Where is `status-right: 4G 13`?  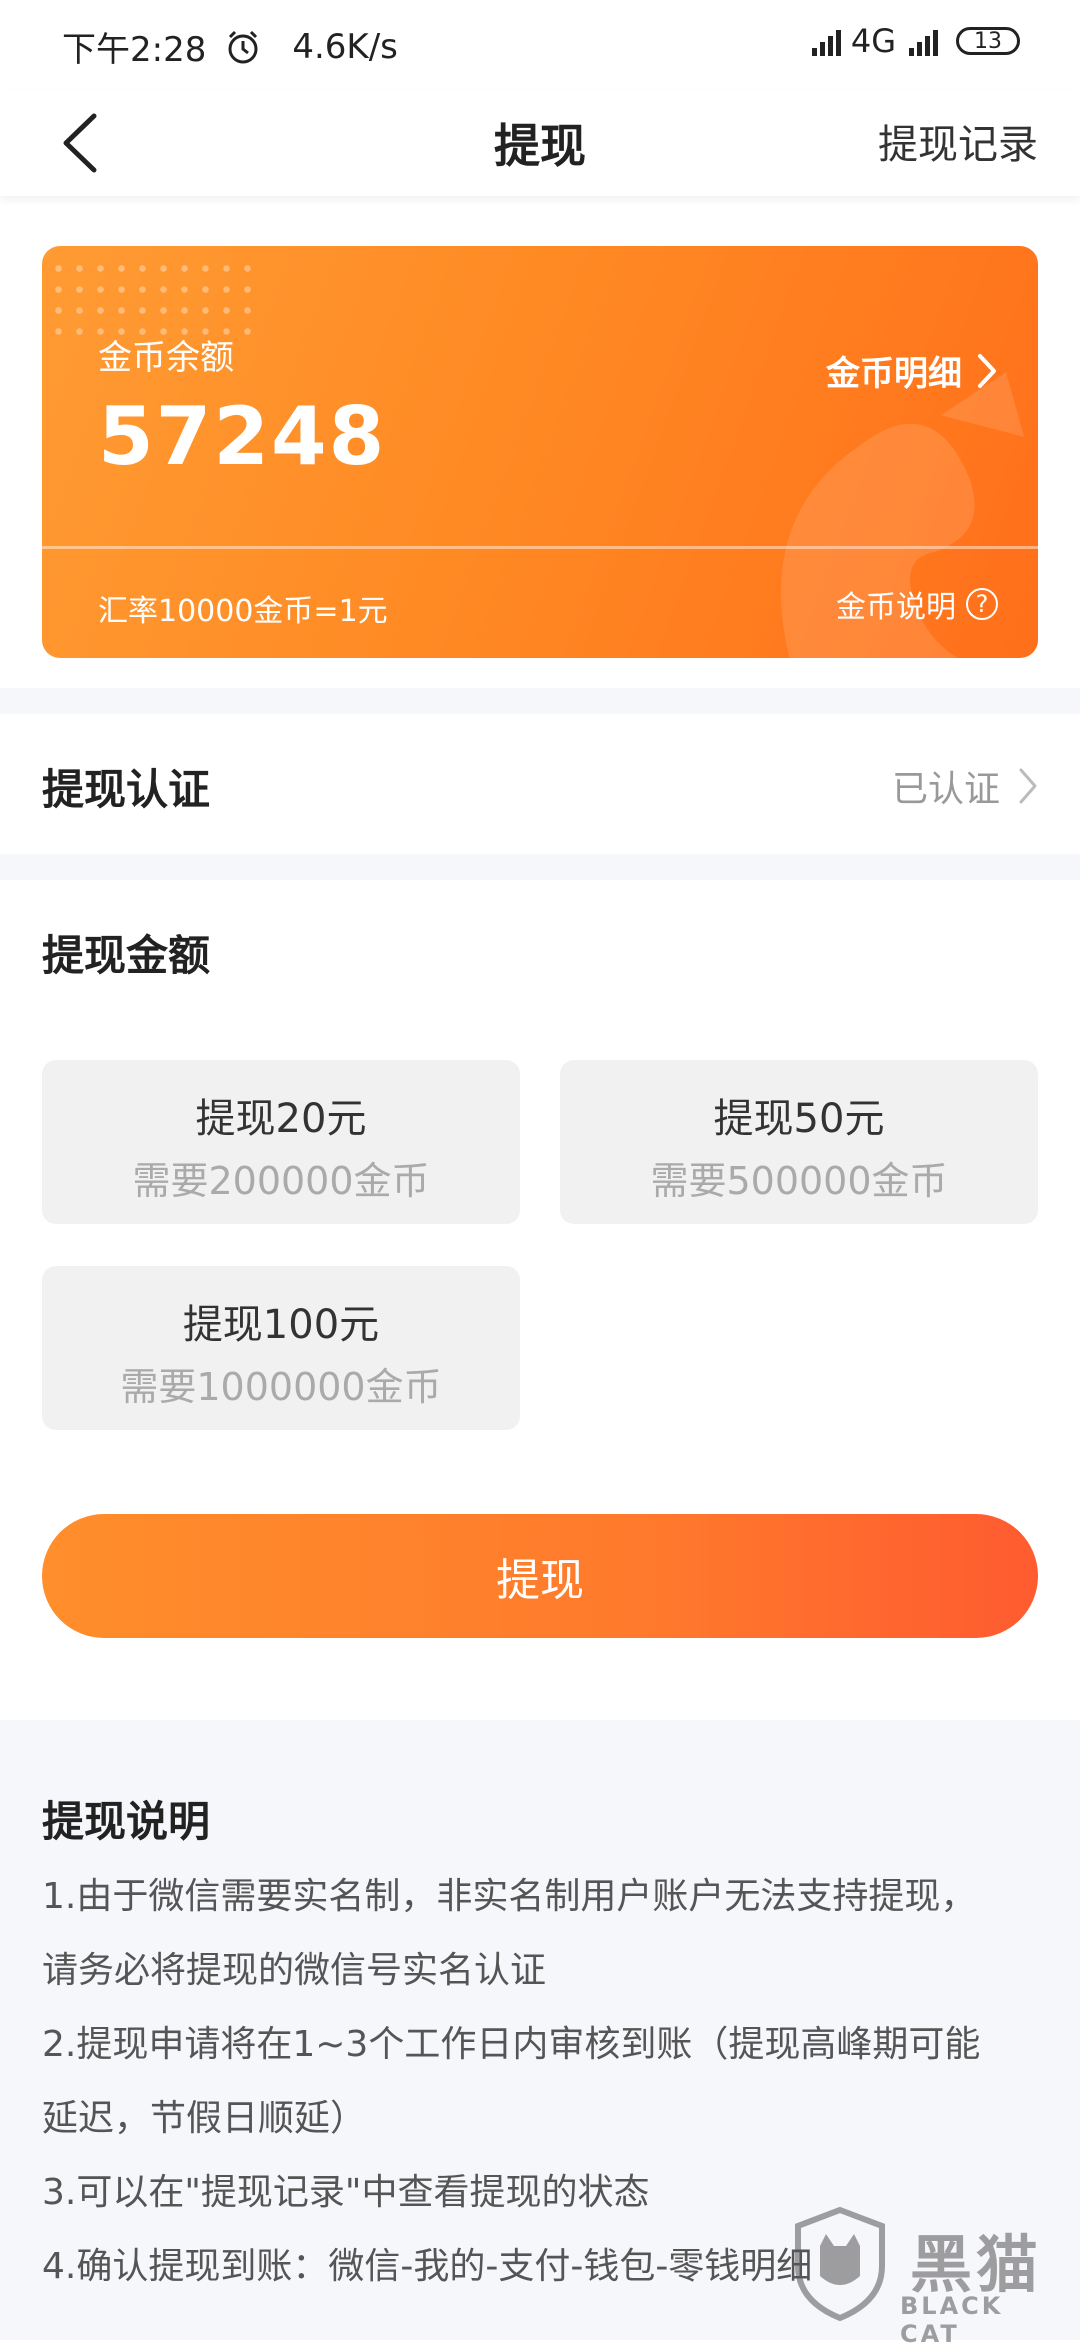 status-right: 4G 13 is located at coordinates (912, 41).